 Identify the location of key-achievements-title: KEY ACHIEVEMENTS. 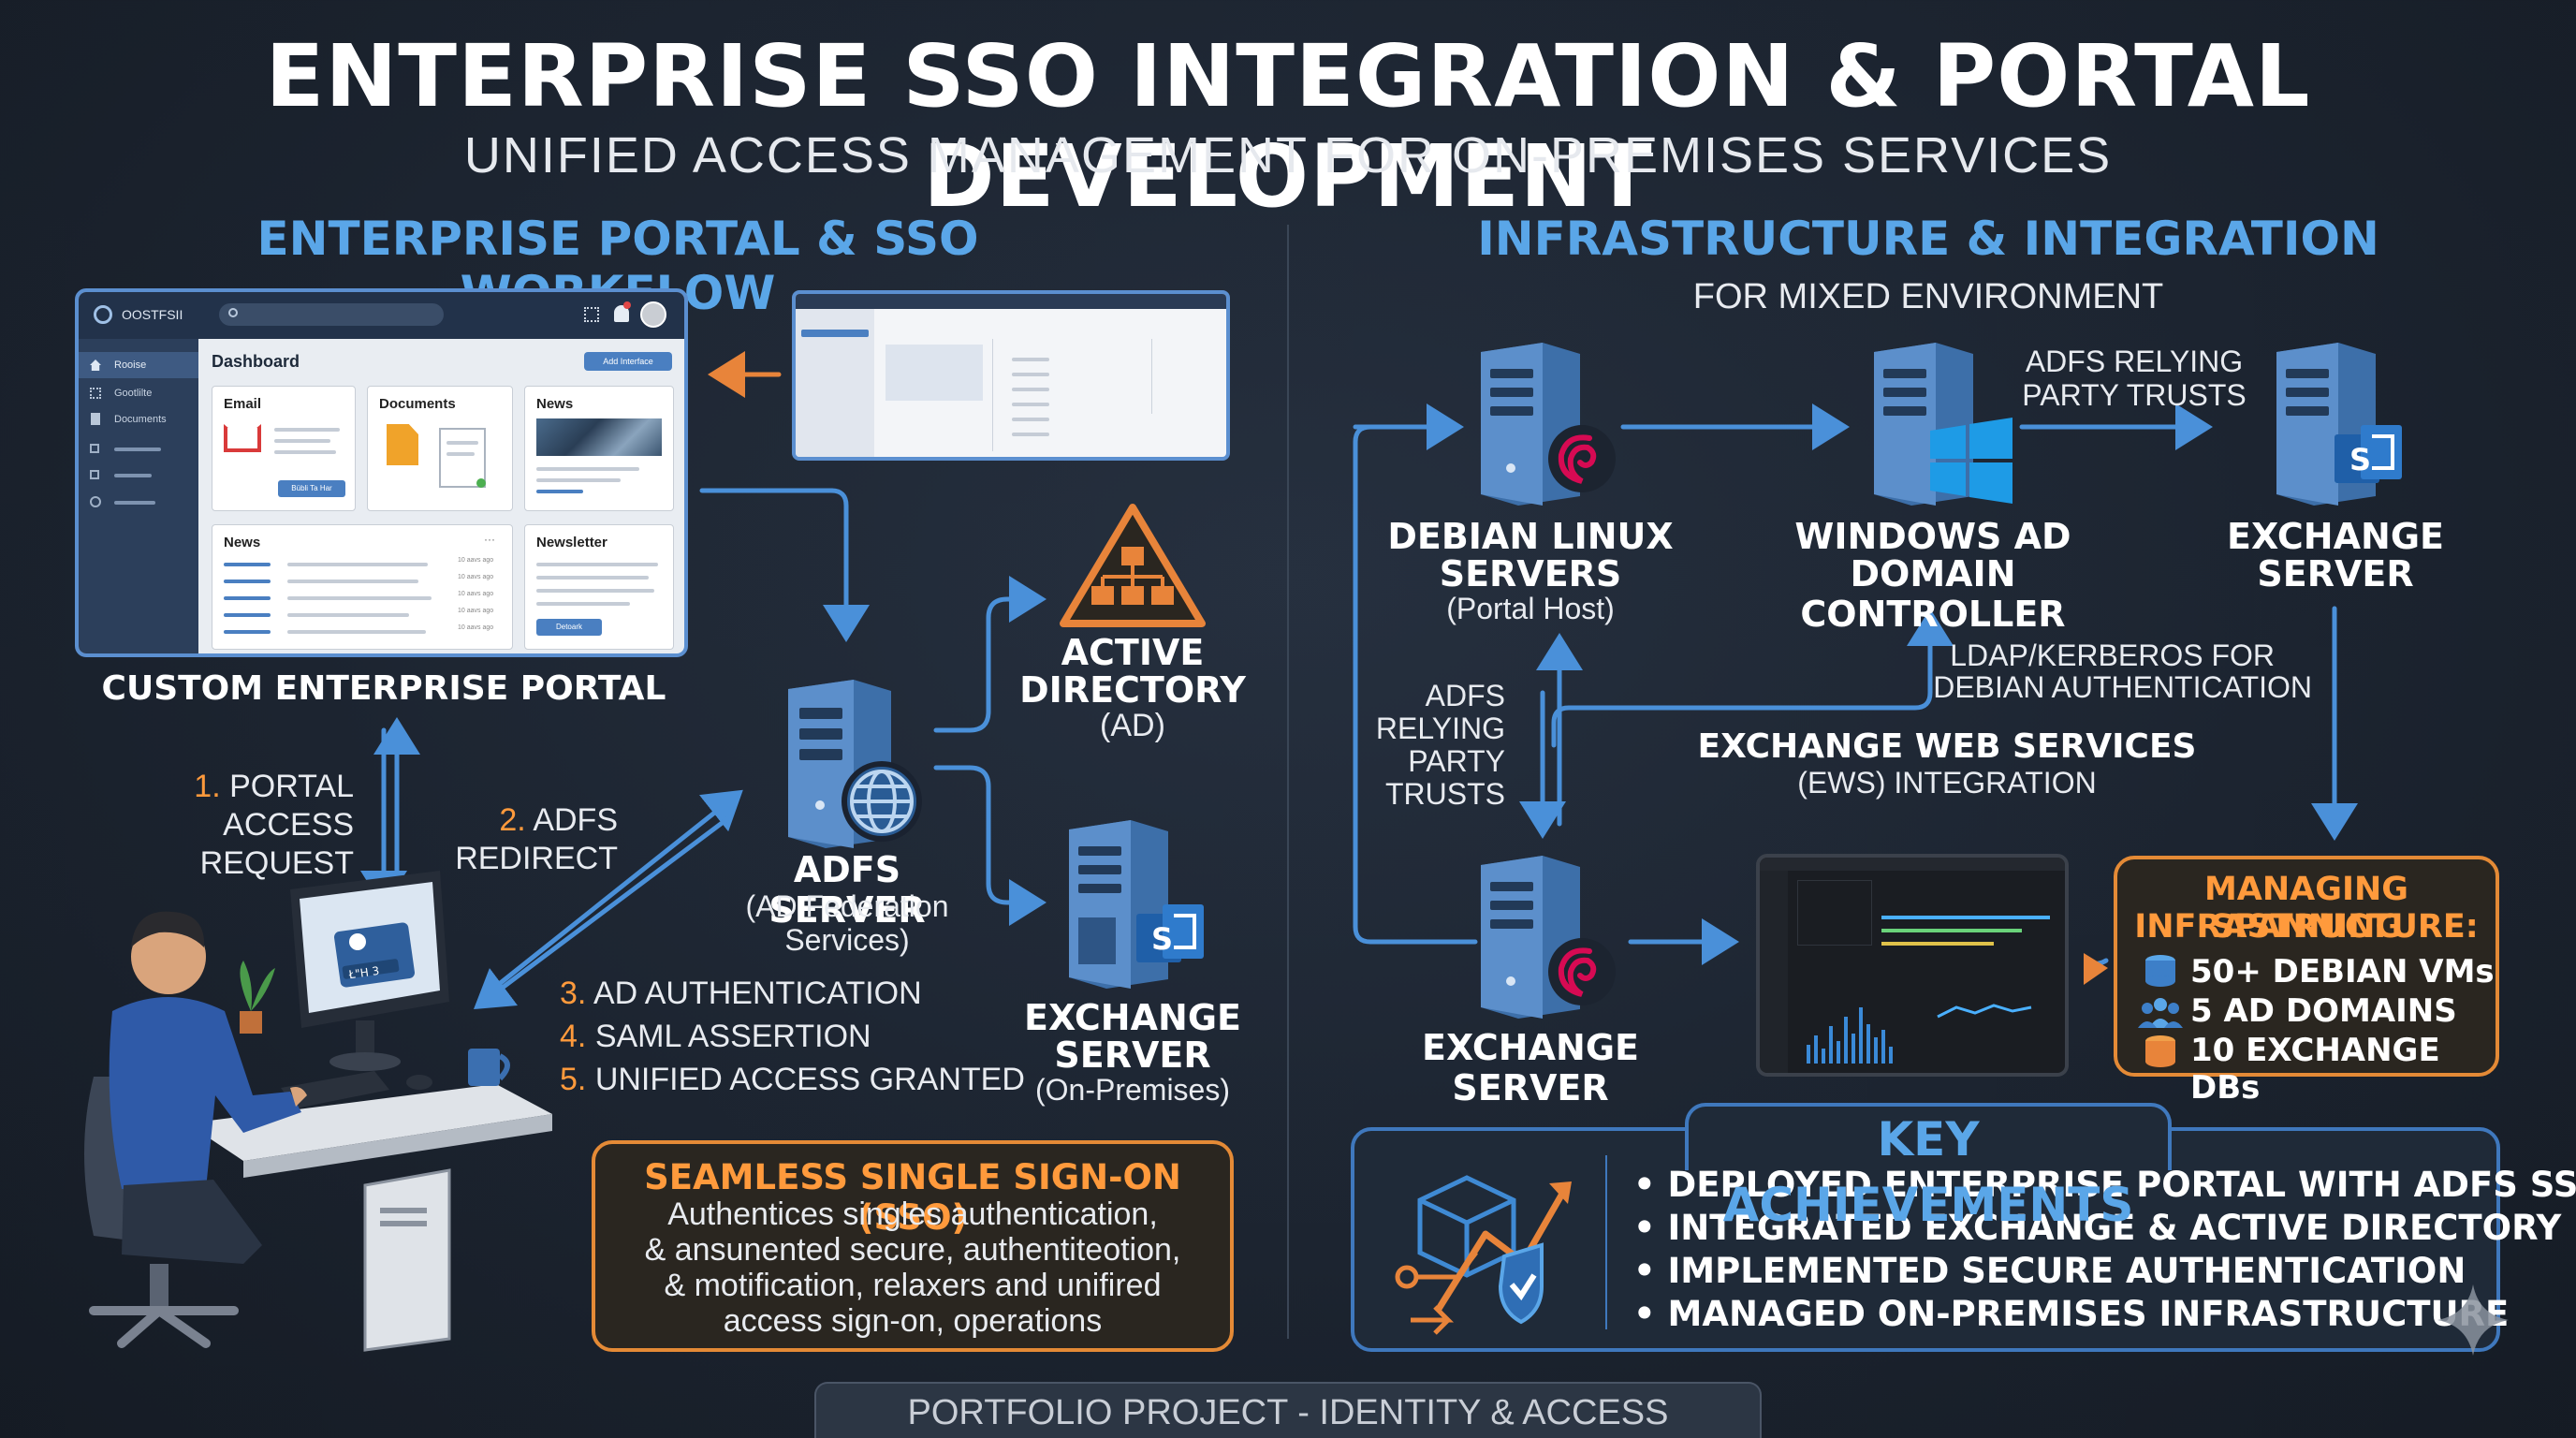
(1928, 1167).